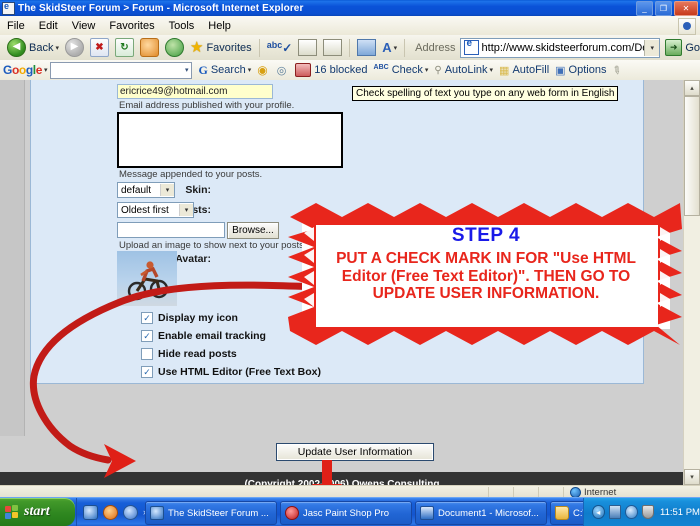 This screenshot has width=700, height=526. What do you see at coordinates (663, 8) in the screenshot?
I see `maximize-button: ❐` at bounding box center [663, 8].